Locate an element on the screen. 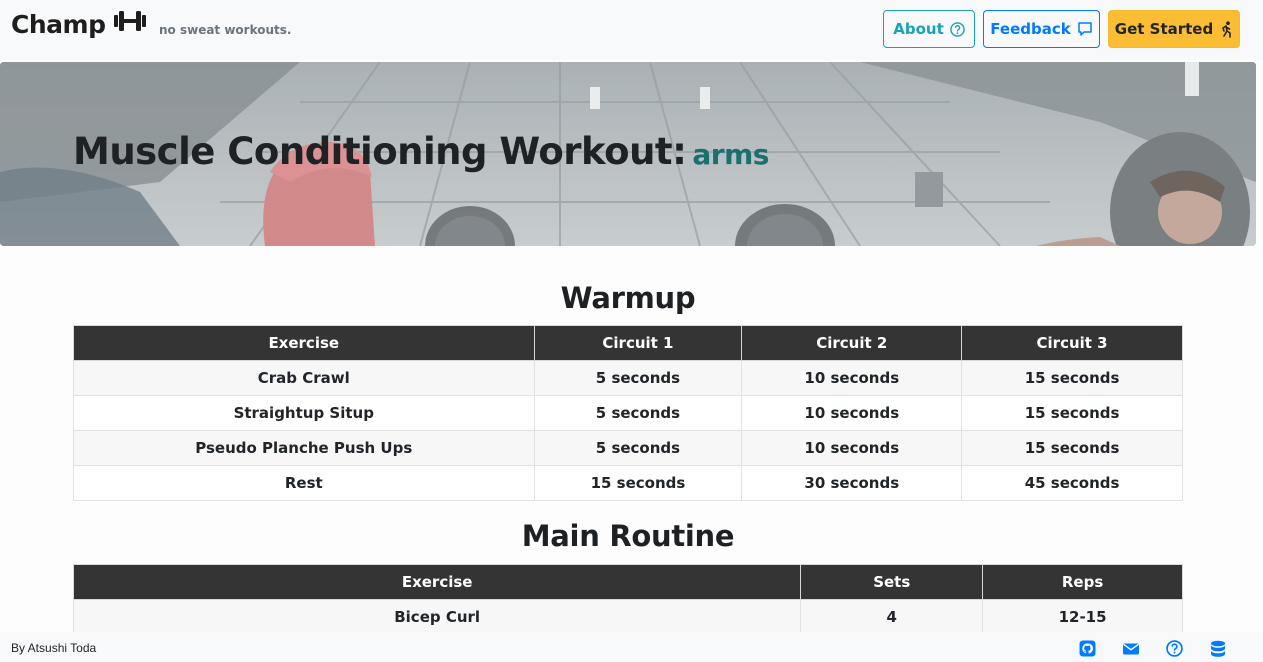 The height and width of the screenshot is (662, 1263). main-routine-table: Exercise Sets Reps Bicep Curl 4 12-15 is located at coordinates (627, 599).